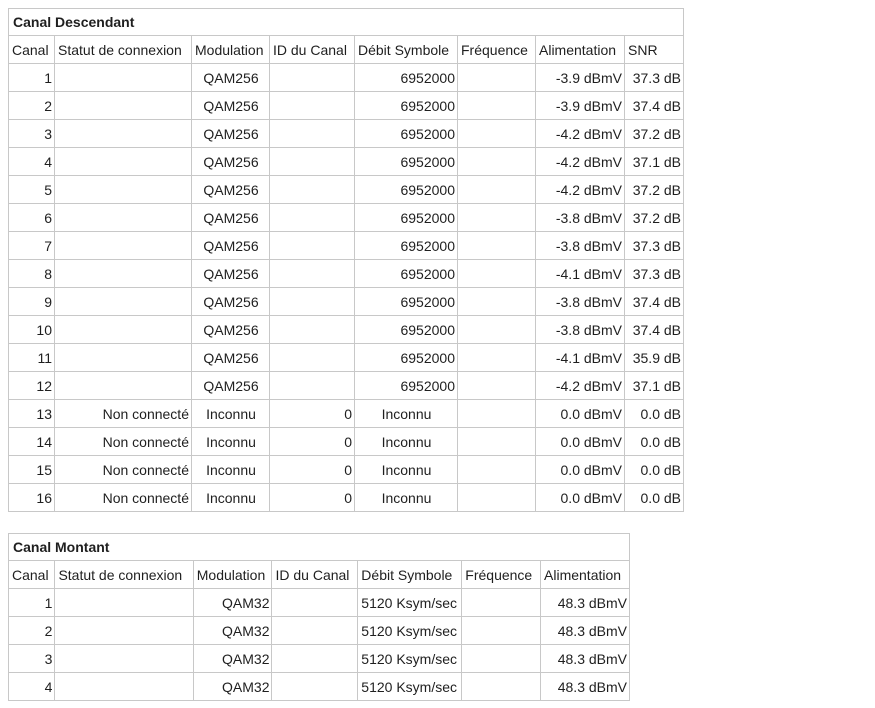  What do you see at coordinates (31, 329) in the screenshot?
I see `downstream-cell-channel: 10` at bounding box center [31, 329].